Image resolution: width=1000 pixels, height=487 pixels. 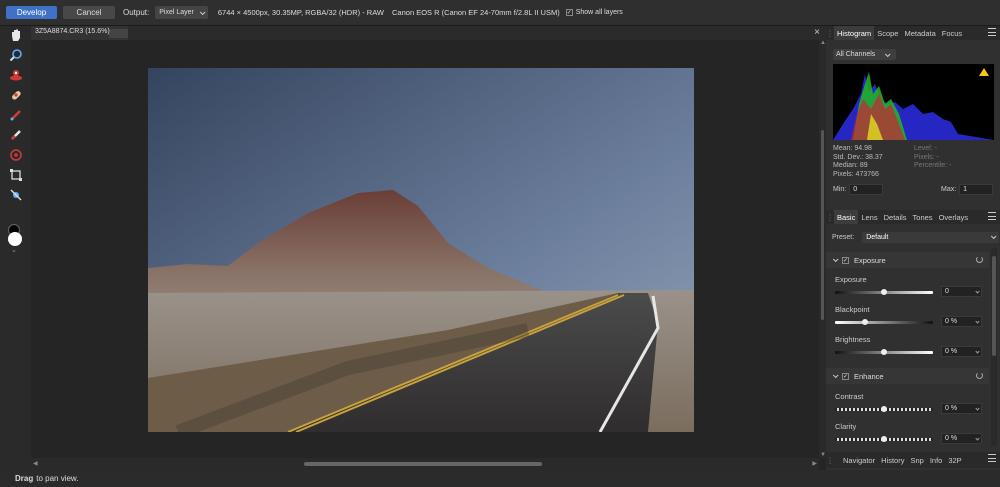 I want to click on exposure-section-header: ✓ Exposure, so click(x=907, y=260).